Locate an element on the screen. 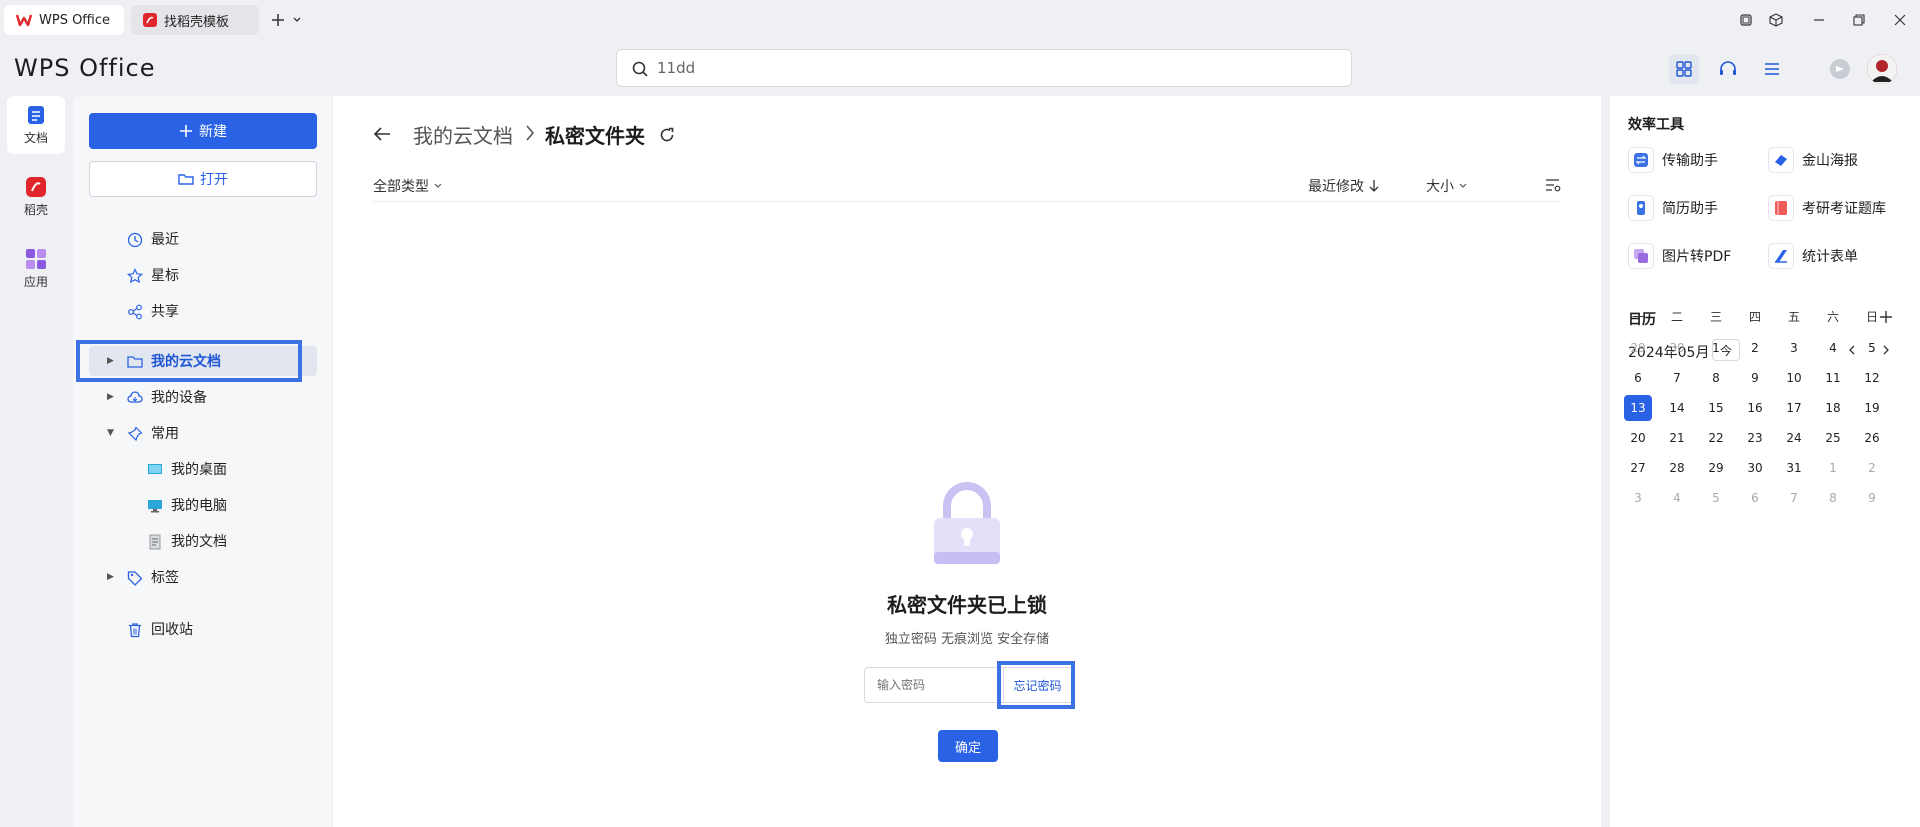 This screenshot has height=827, width=1920. avatar is located at coordinates (1882, 69).